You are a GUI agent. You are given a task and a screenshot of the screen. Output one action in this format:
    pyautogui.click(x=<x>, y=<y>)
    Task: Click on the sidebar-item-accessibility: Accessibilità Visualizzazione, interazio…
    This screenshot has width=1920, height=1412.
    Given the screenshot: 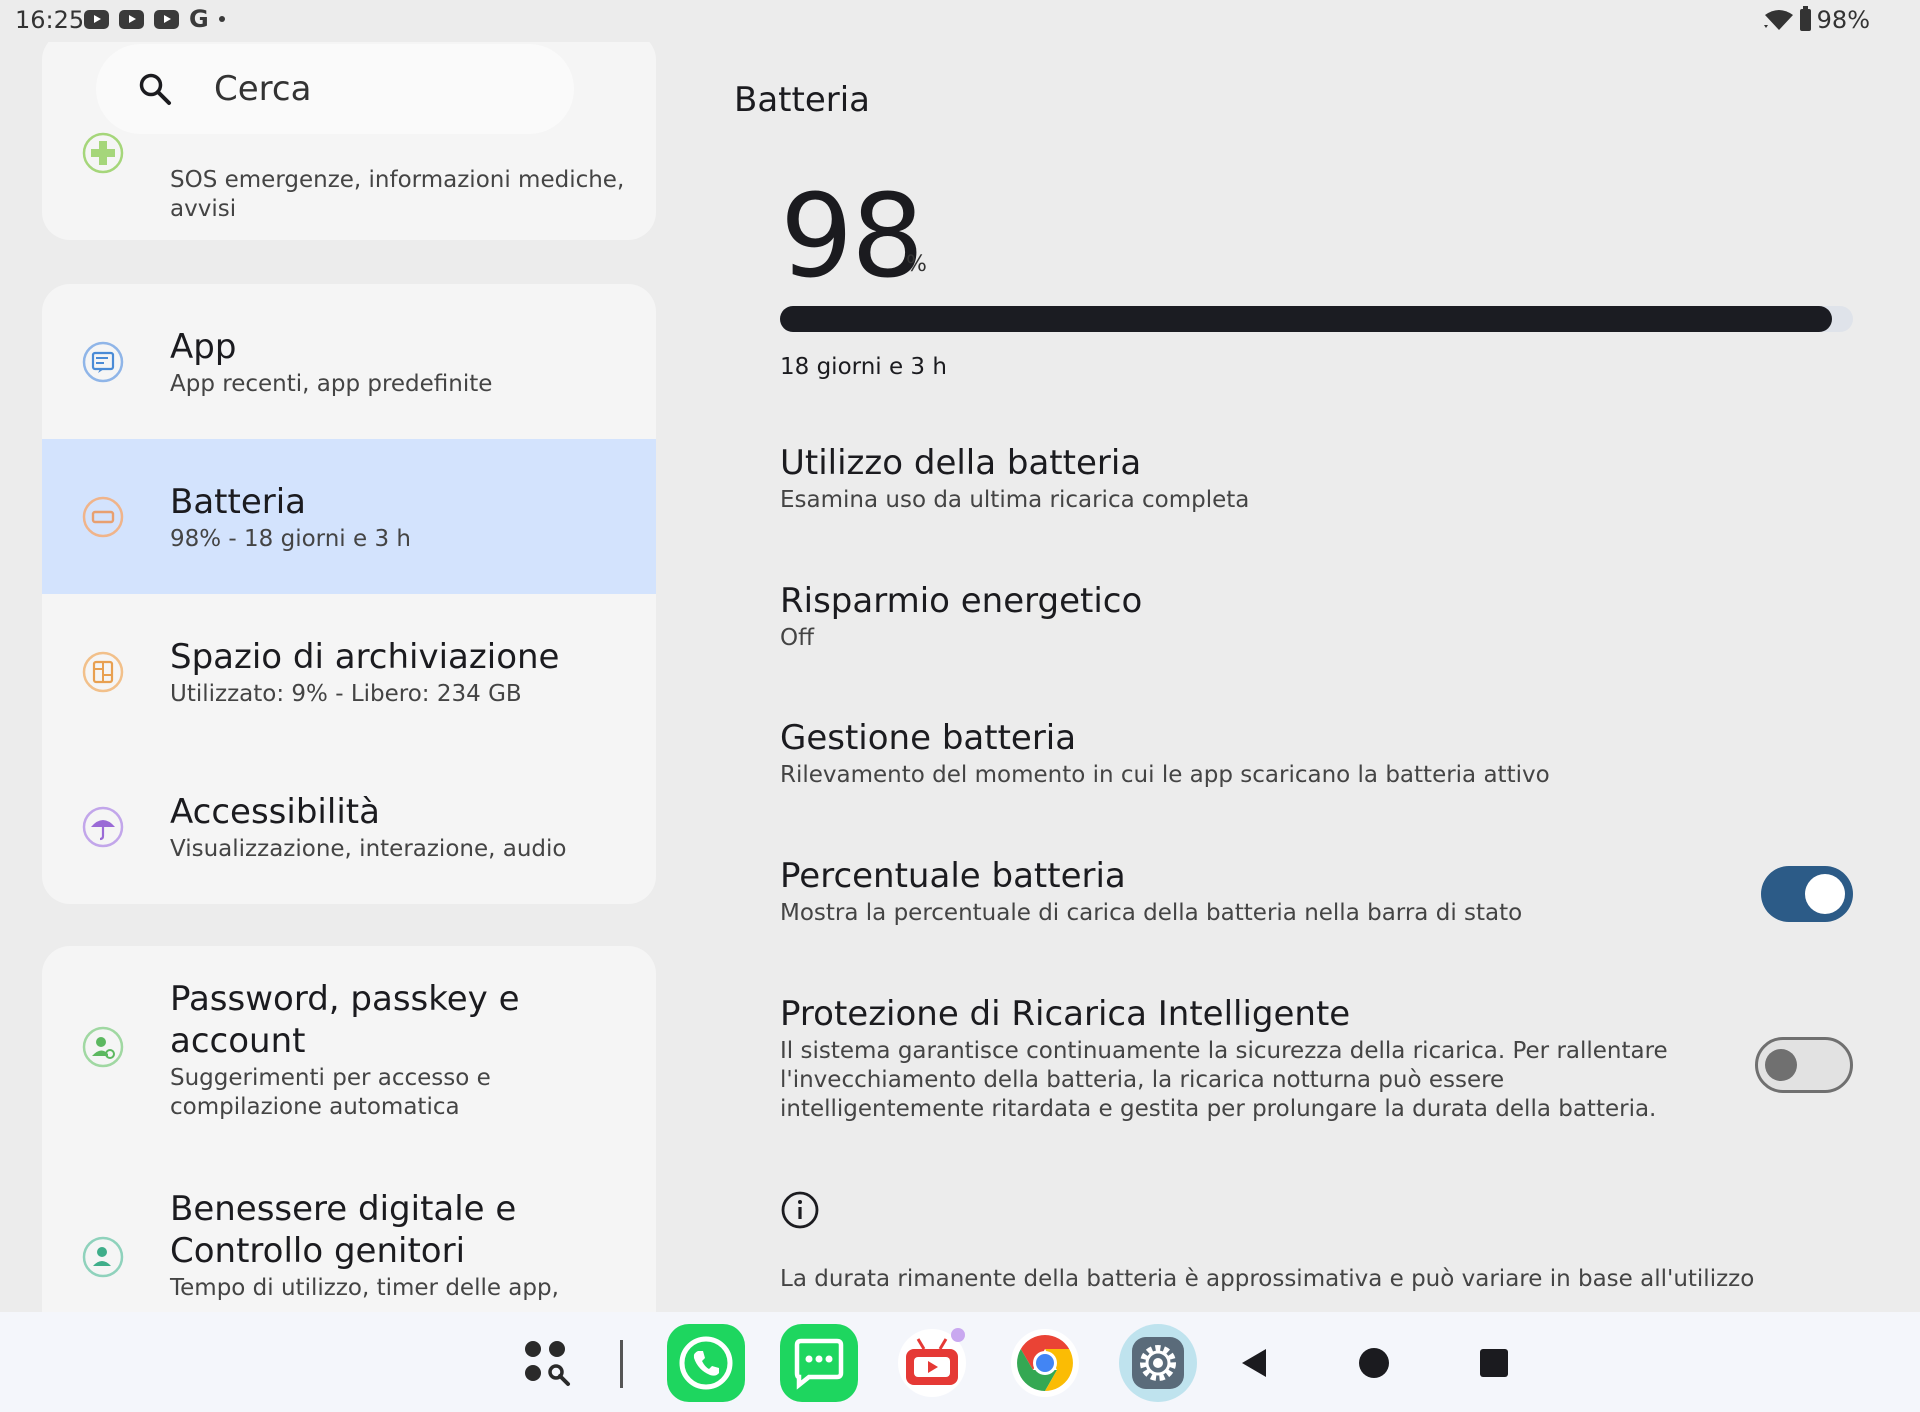 What is the action you would take?
    pyautogui.click(x=349, y=826)
    